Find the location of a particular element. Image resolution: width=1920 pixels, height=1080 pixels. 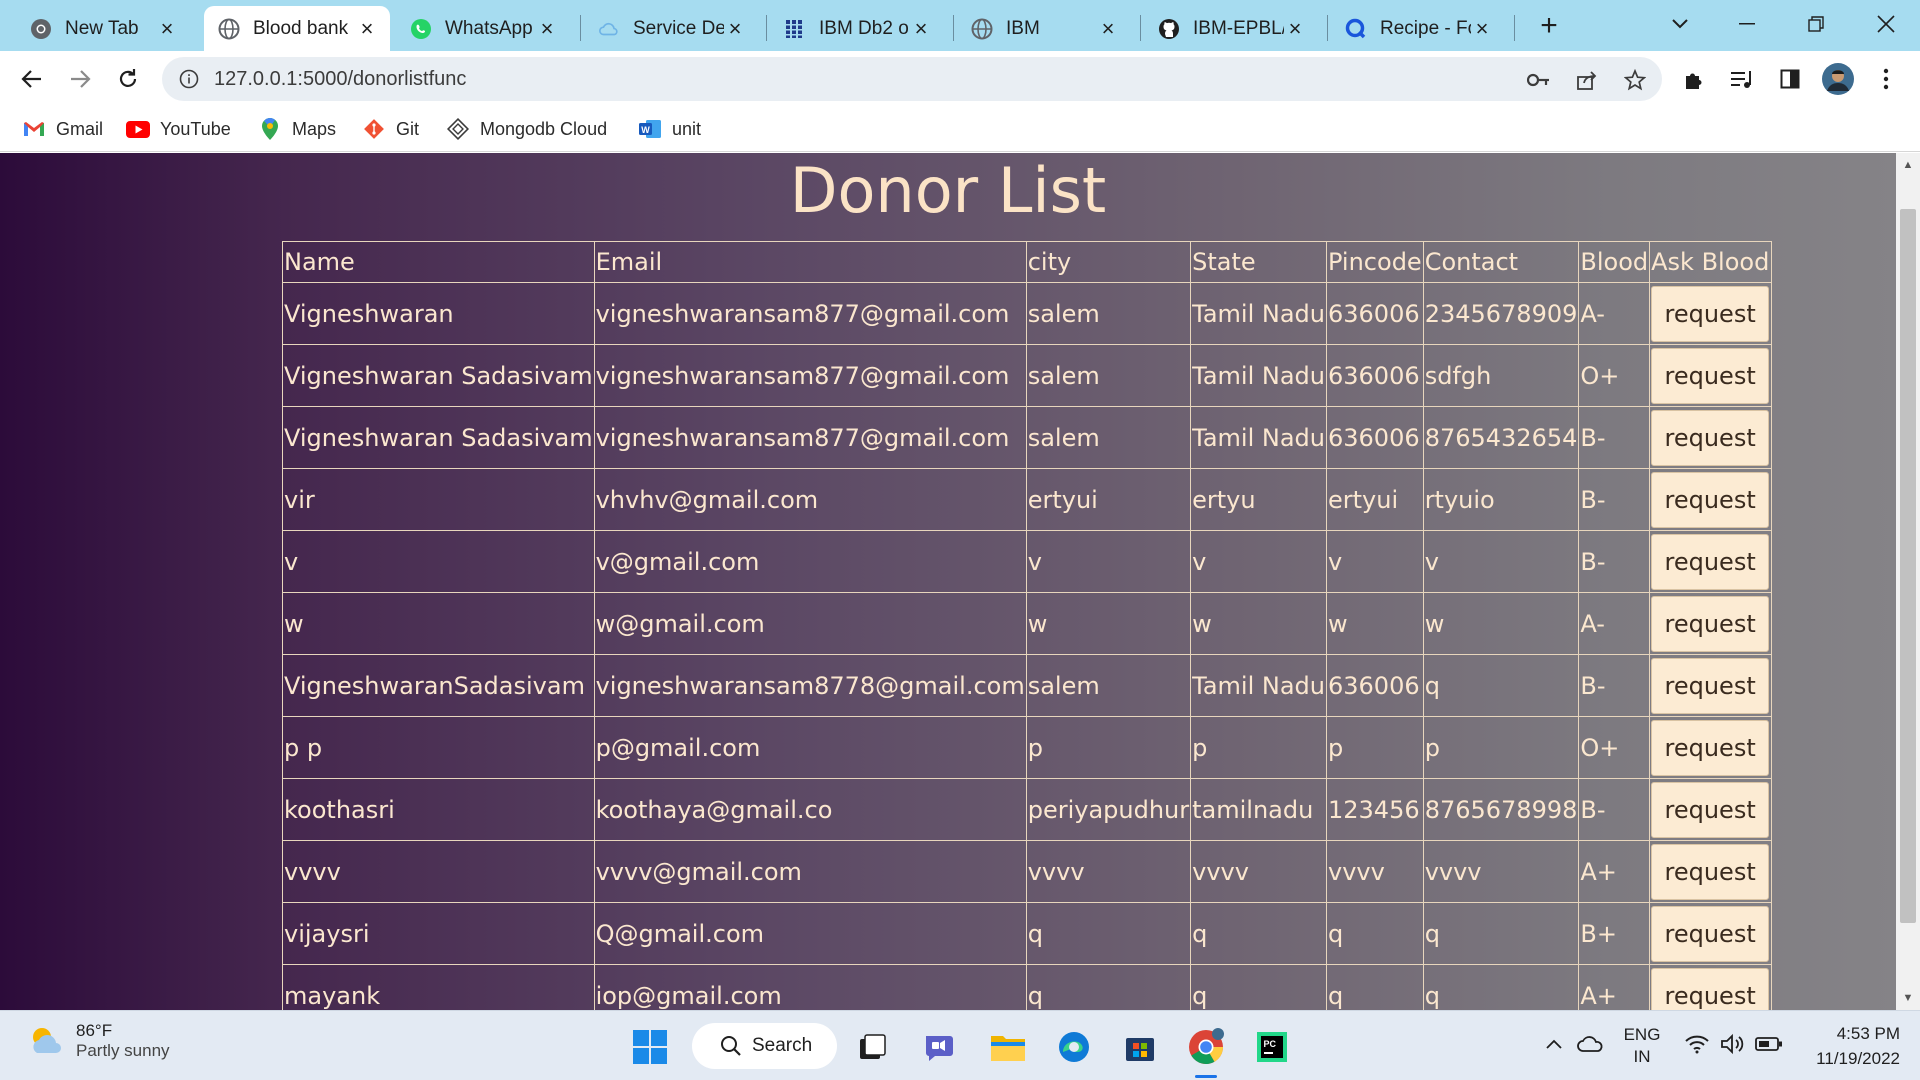

bookmark-gmail: Gmail is located at coordinates (62, 129).